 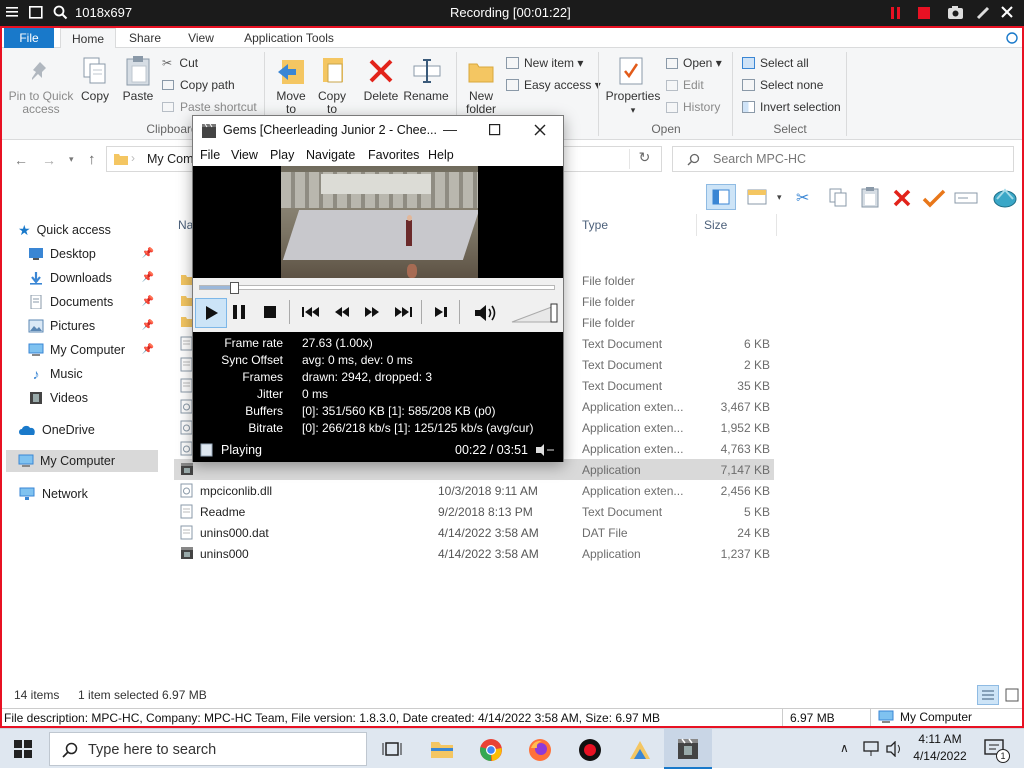 I want to click on pause-button, so click(x=239, y=312).